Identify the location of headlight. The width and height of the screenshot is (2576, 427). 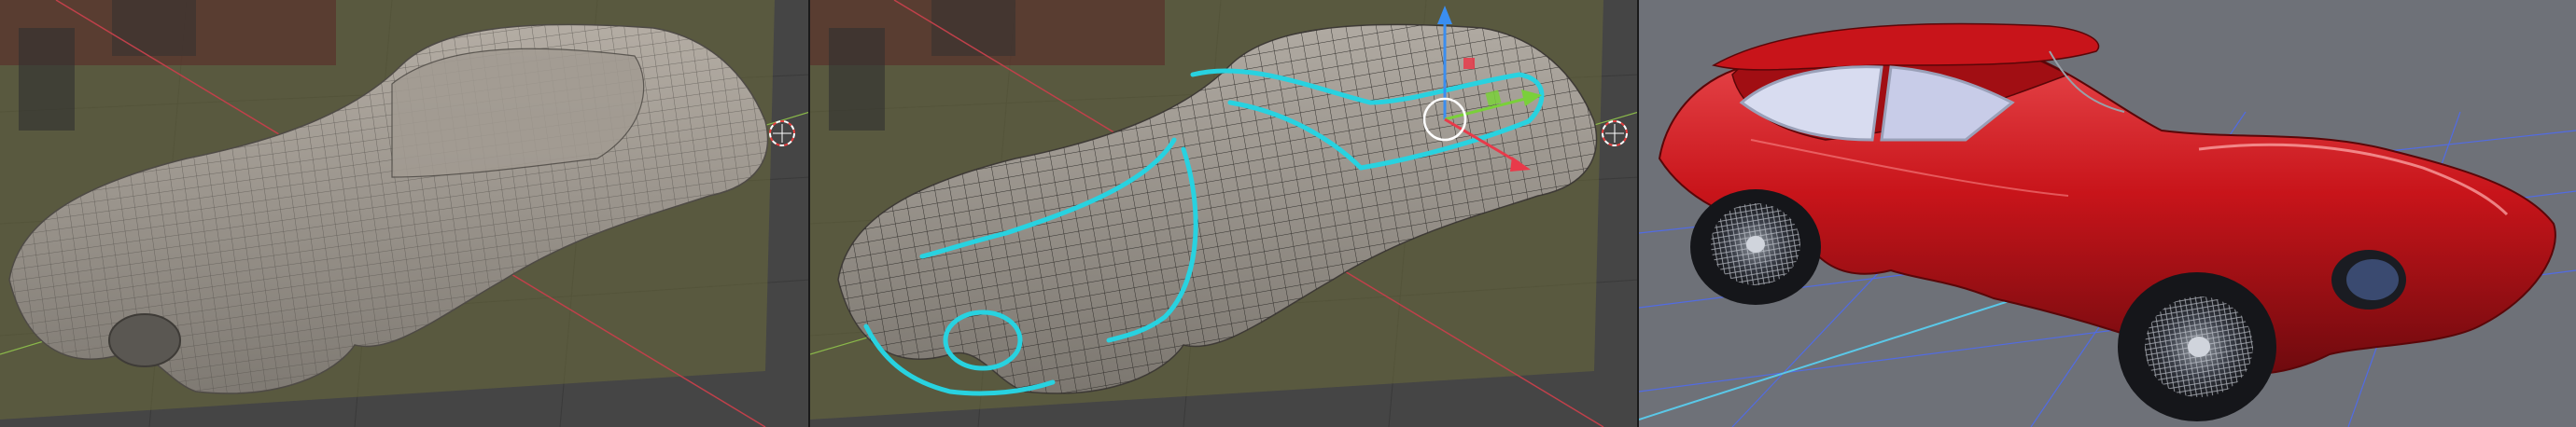
(2368, 280).